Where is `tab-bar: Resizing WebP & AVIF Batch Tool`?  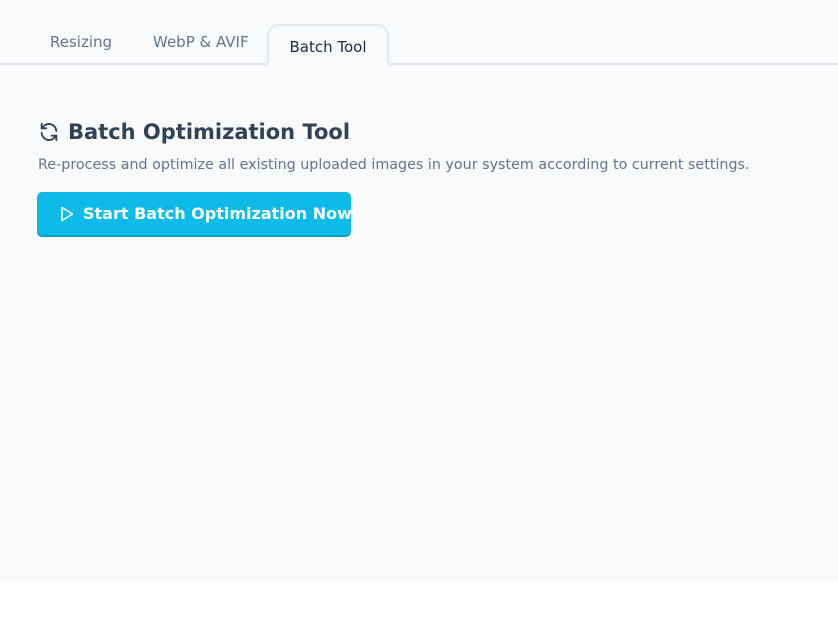 tab-bar: Resizing WebP & AVIF Batch Tool is located at coordinates (419, 32).